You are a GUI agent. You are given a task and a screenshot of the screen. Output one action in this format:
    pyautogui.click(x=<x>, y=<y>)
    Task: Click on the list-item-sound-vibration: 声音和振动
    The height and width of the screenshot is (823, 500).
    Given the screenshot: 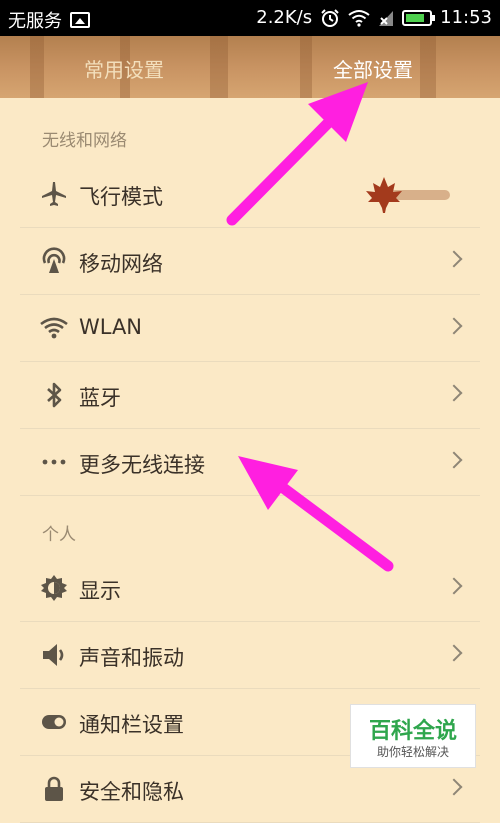 What is the action you would take?
    pyautogui.click(x=250, y=655)
    